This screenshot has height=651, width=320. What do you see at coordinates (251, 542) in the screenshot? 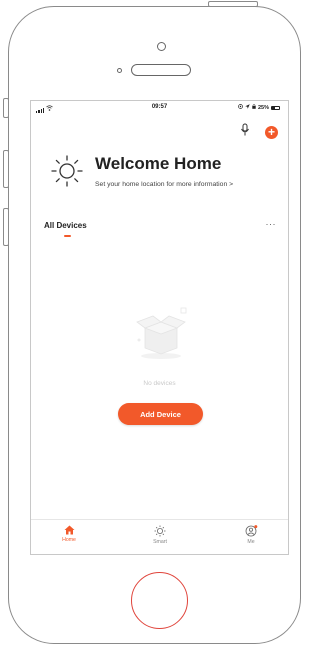
I see `tab-me-label: Me` at bounding box center [251, 542].